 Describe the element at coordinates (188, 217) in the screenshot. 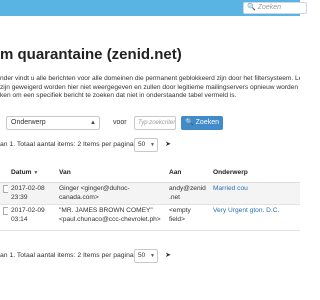

I see `row-to: <empty field>` at that location.